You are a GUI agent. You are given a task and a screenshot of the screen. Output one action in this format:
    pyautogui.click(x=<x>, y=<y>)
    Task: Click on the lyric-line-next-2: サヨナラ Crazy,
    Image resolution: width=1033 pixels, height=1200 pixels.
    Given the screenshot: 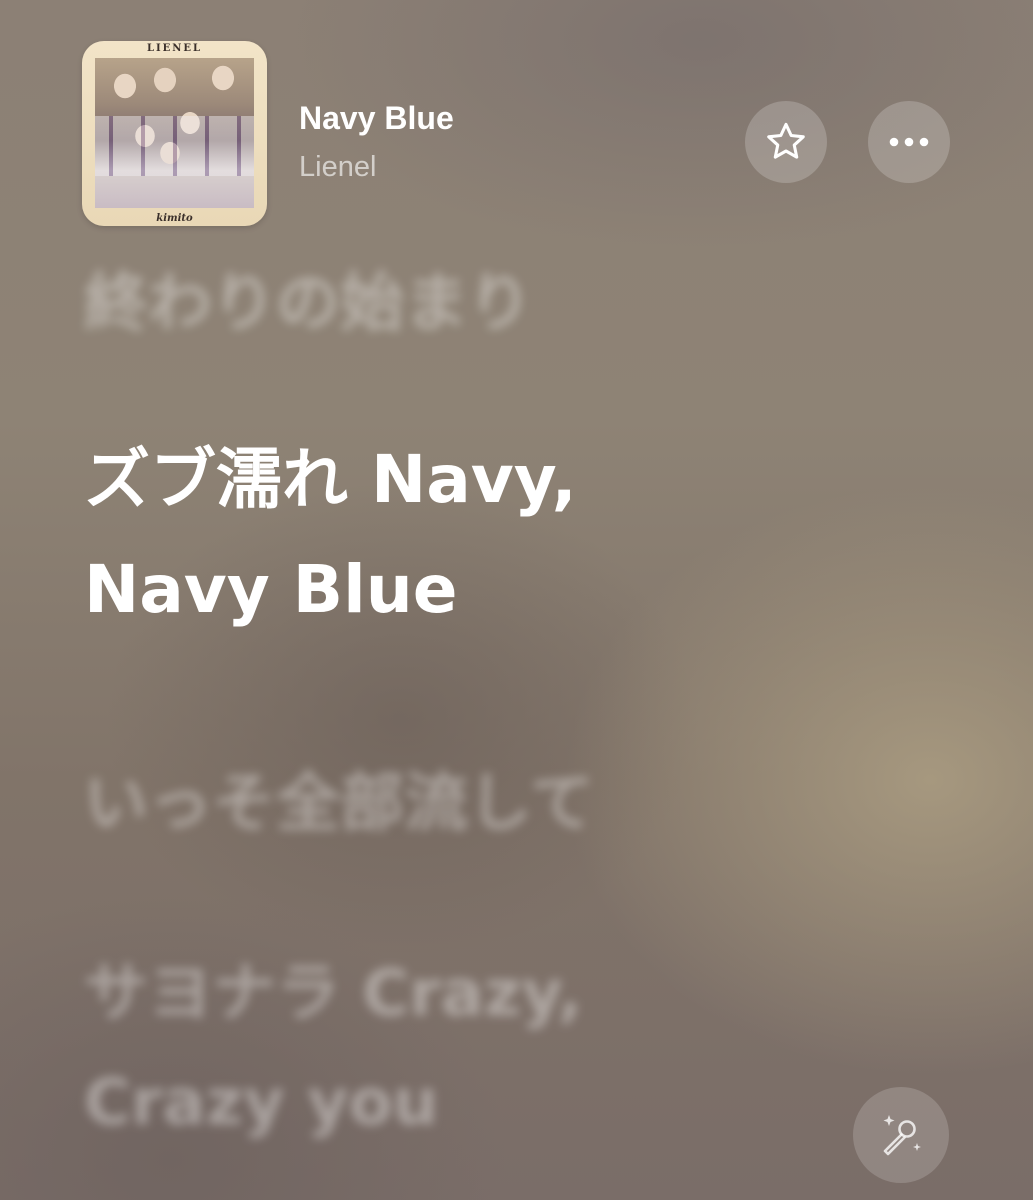 What is the action you would take?
    pyautogui.click(x=333, y=988)
    